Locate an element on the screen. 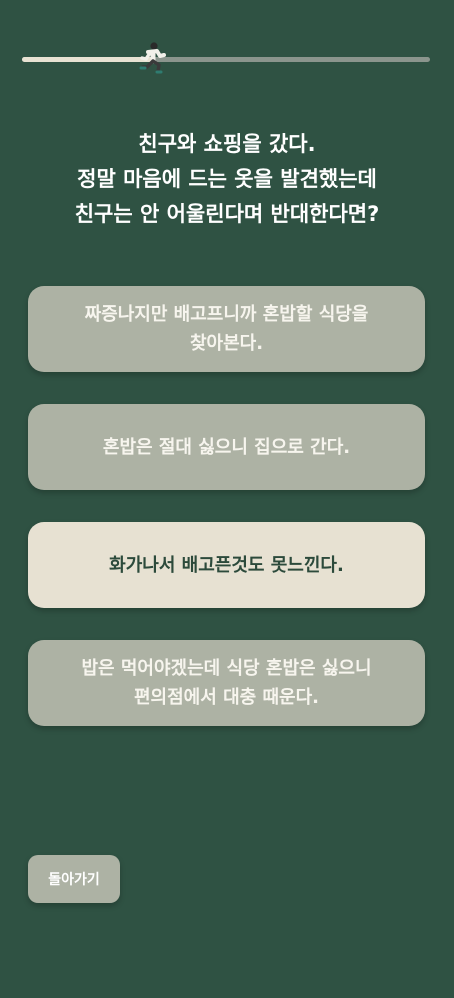 Image resolution: width=454 pixels, height=998 pixels. progress-bar is located at coordinates (226, 59).